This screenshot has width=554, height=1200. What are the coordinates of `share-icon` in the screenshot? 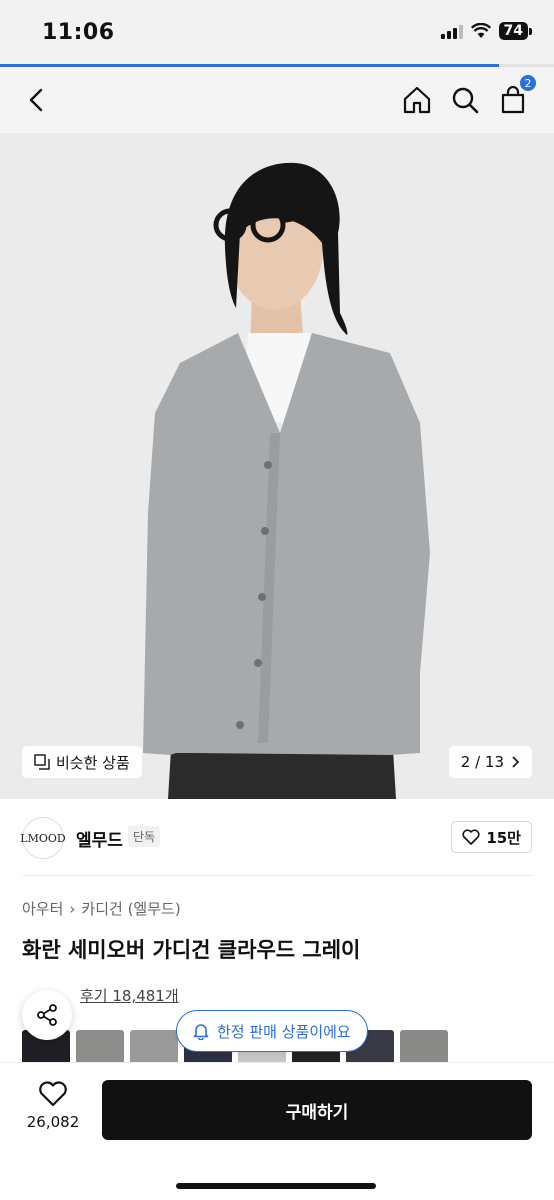 It's located at (47, 1015).